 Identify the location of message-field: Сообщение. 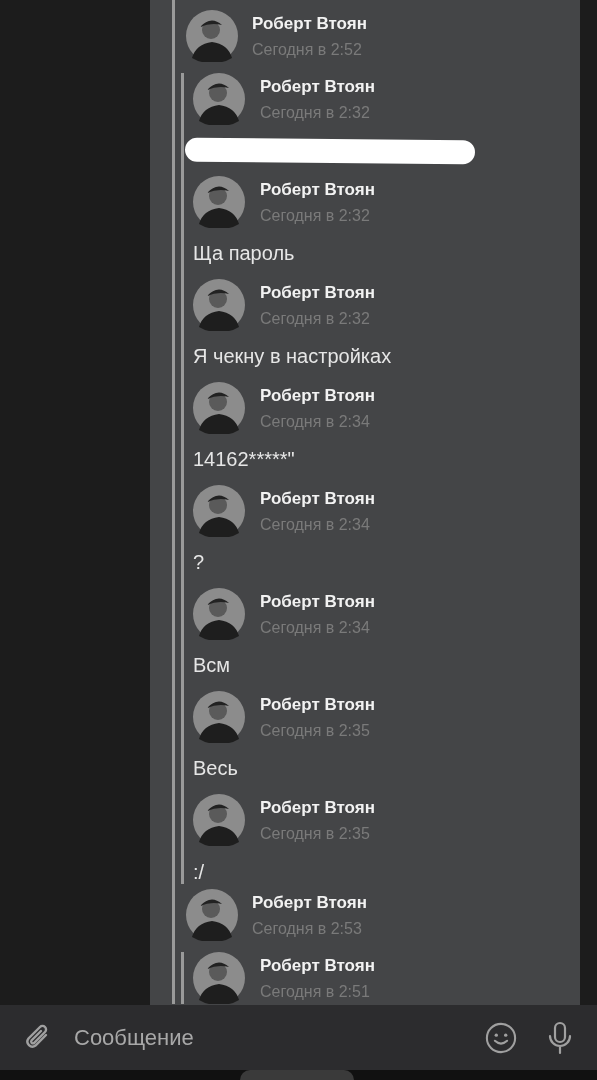
(298, 1037).